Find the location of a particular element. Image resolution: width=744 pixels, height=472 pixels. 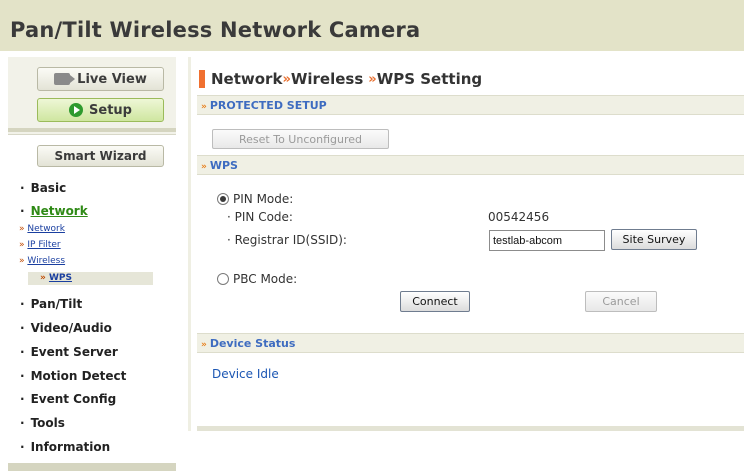

smart-wizard-label: Smart Wizard is located at coordinates (100, 156).